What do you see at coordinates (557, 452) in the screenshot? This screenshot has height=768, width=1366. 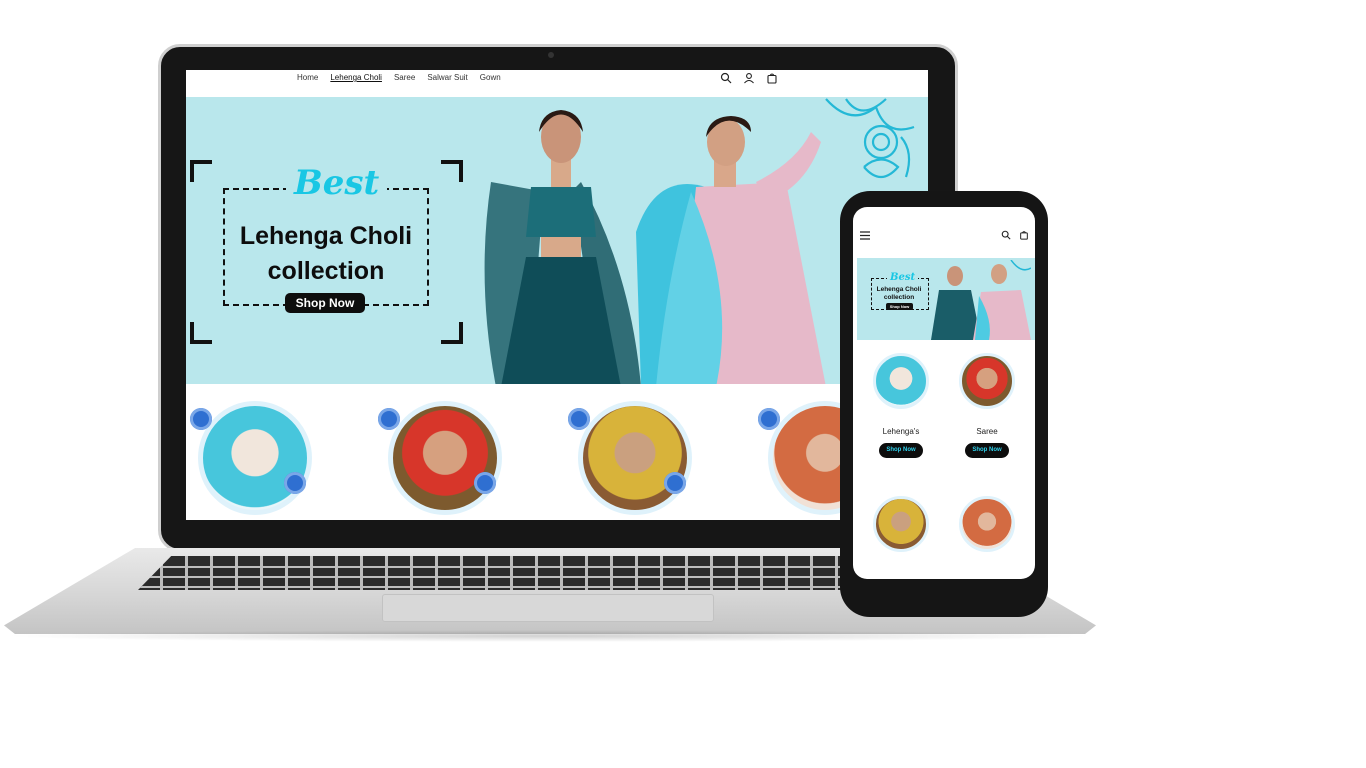 I see `category-row` at bounding box center [557, 452].